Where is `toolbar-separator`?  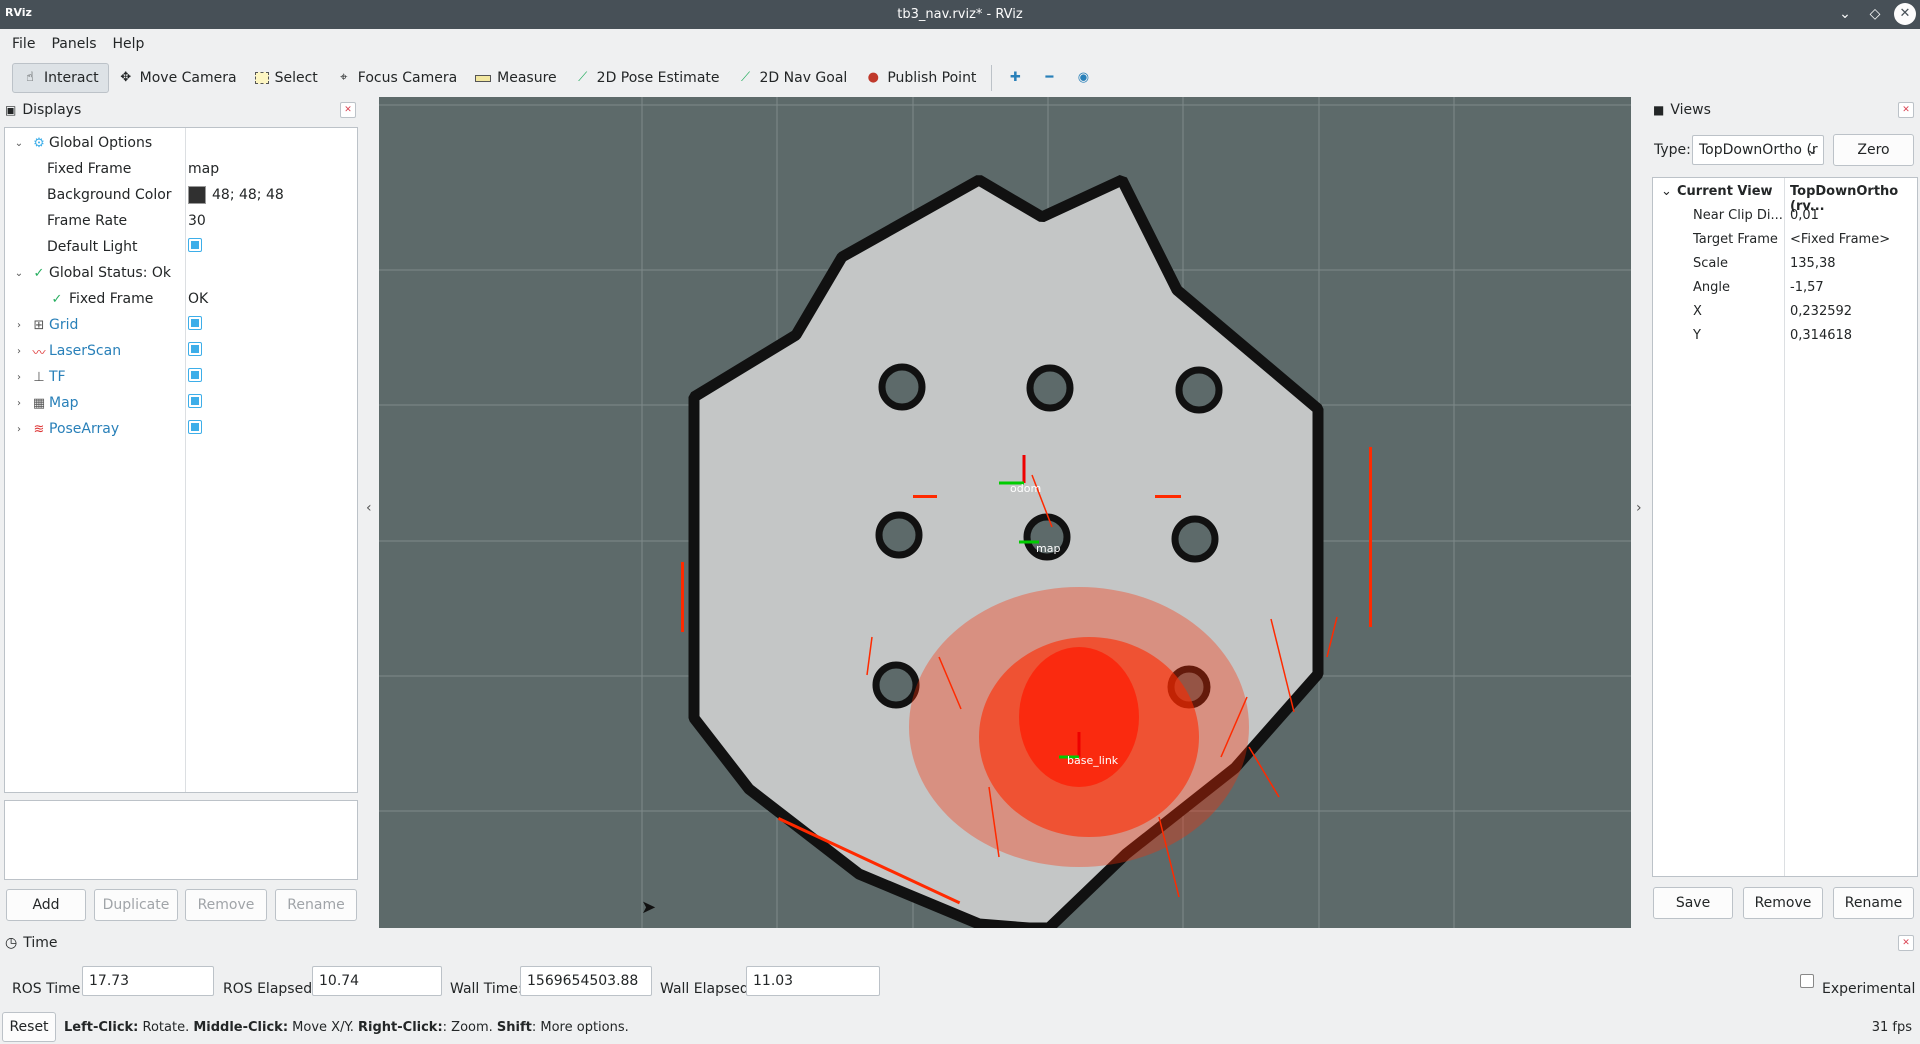
toolbar-separator is located at coordinates (992, 78).